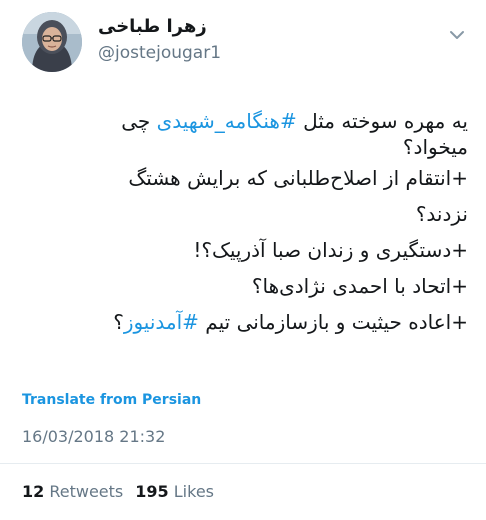 This screenshot has width=486, height=520. I want to click on tweet-text-segment: چی, so click(139, 121).